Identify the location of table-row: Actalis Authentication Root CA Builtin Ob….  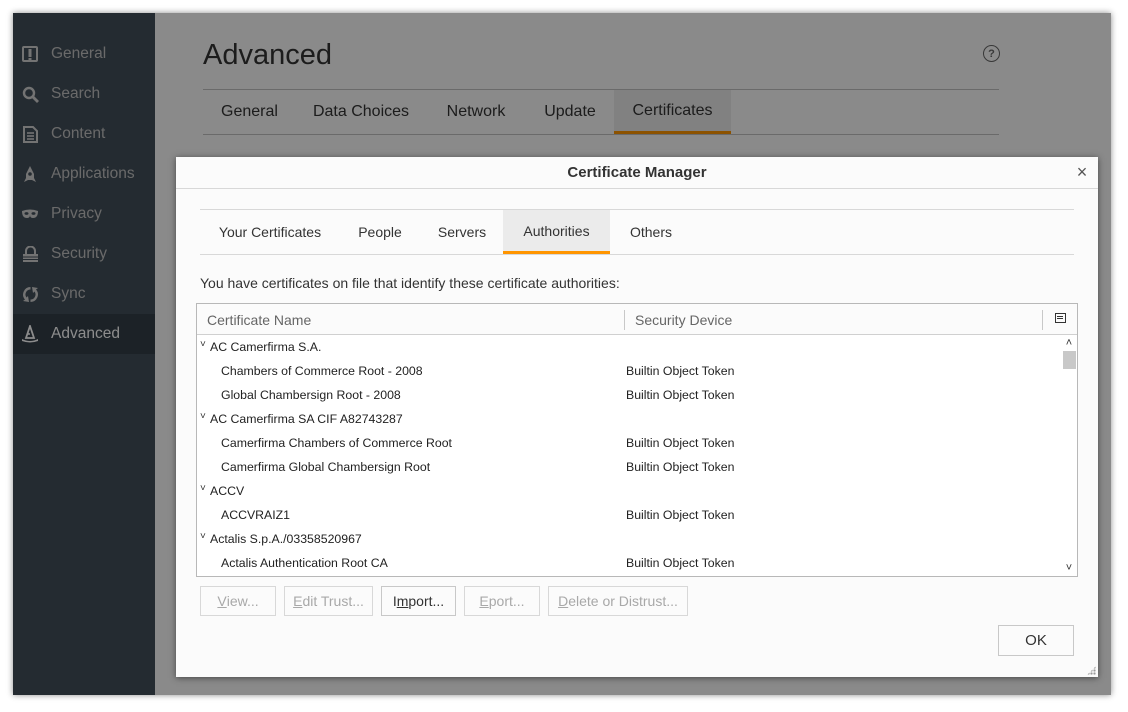
(629, 563).